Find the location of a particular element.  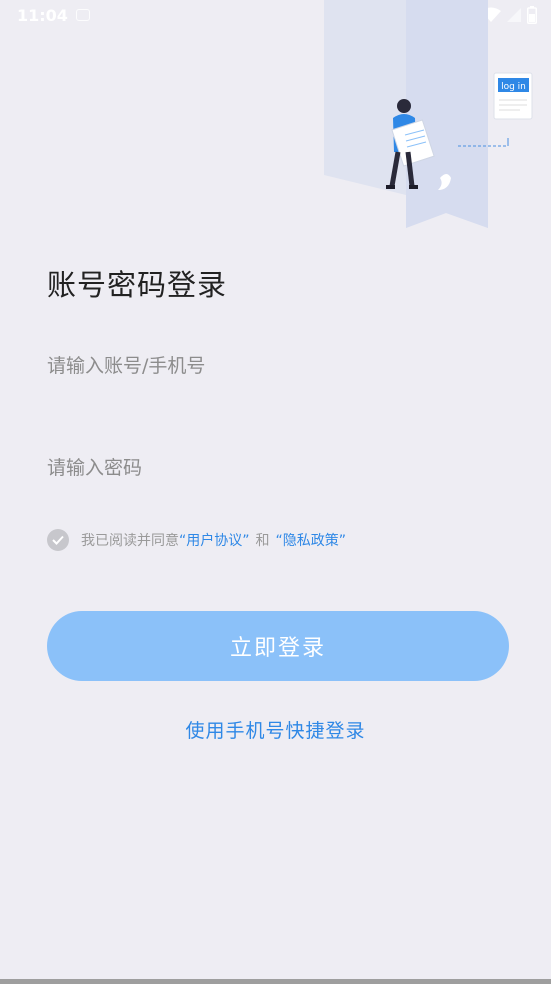

agreement-checkbox is located at coordinates (58, 540).